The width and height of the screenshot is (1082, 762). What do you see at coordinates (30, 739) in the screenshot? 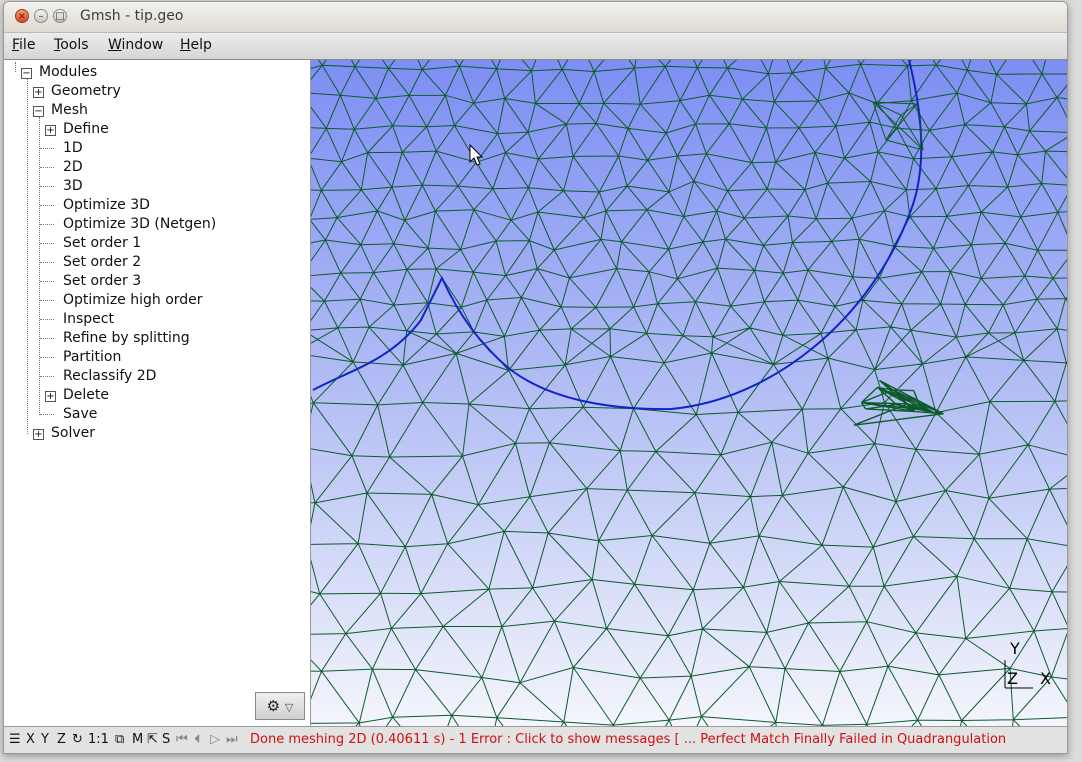
I see `view-x-button: X` at bounding box center [30, 739].